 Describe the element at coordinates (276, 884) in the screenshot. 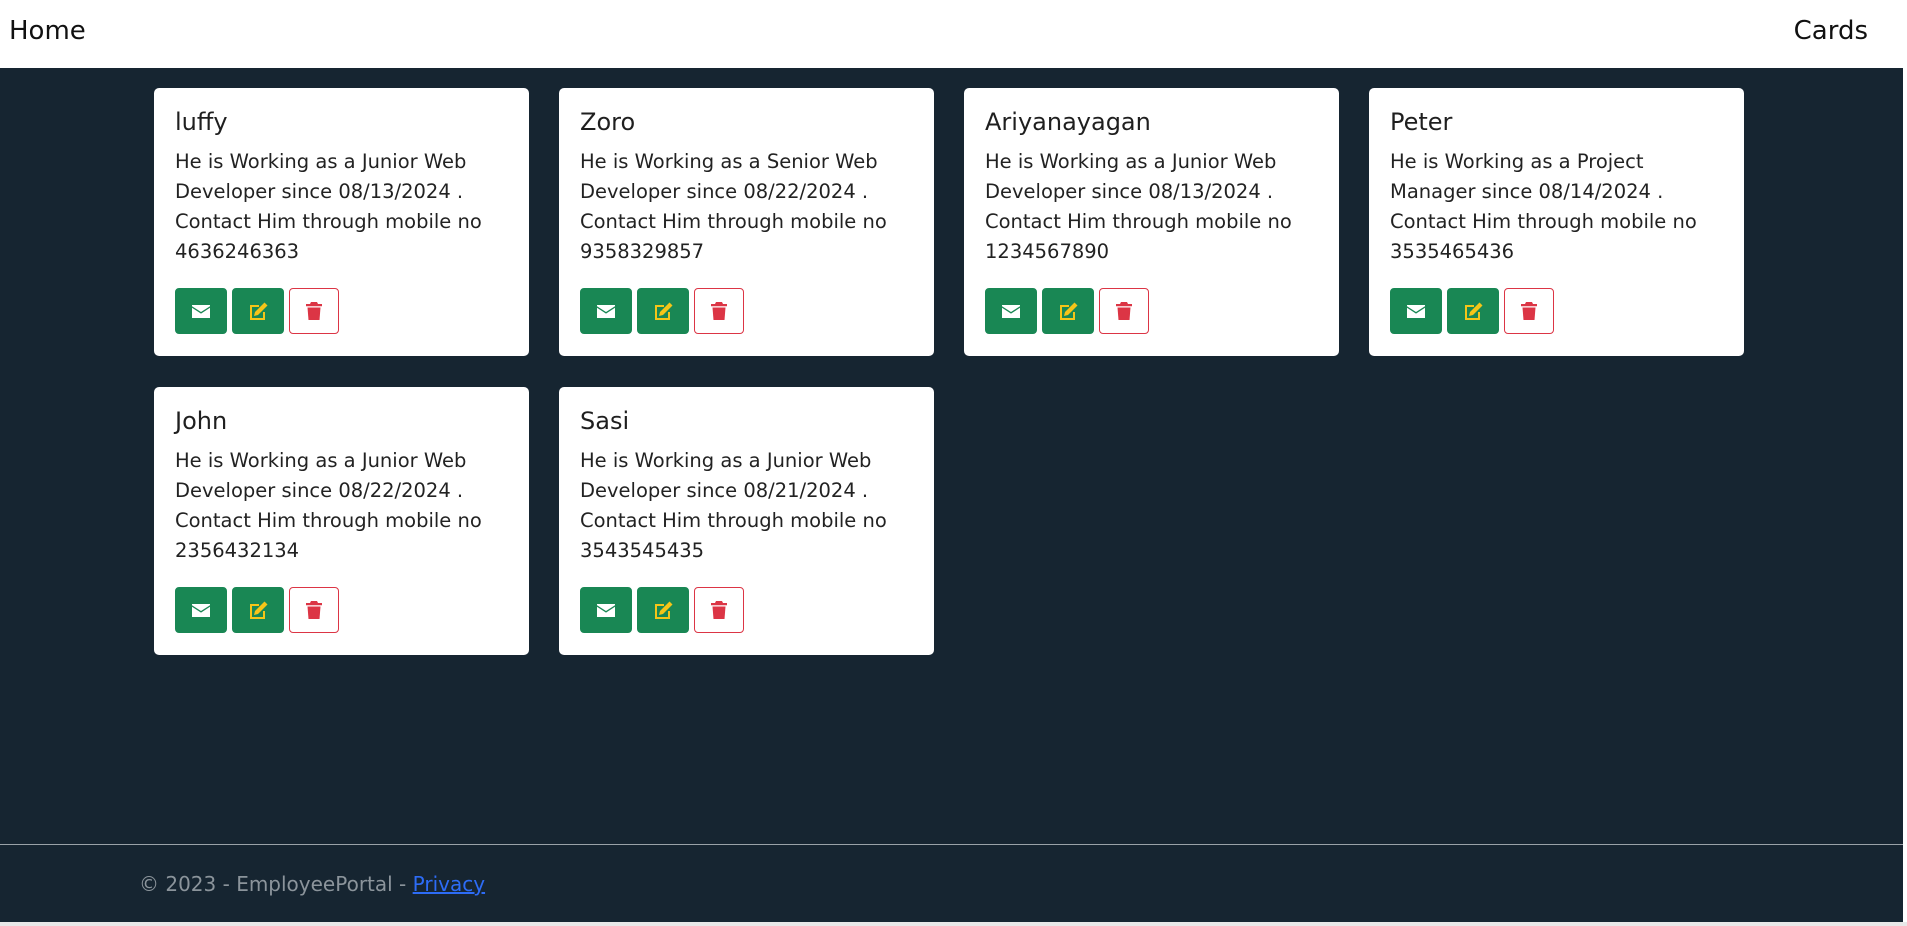

I see `footer-copyright: © 2023 - EmployeePortal -` at that location.